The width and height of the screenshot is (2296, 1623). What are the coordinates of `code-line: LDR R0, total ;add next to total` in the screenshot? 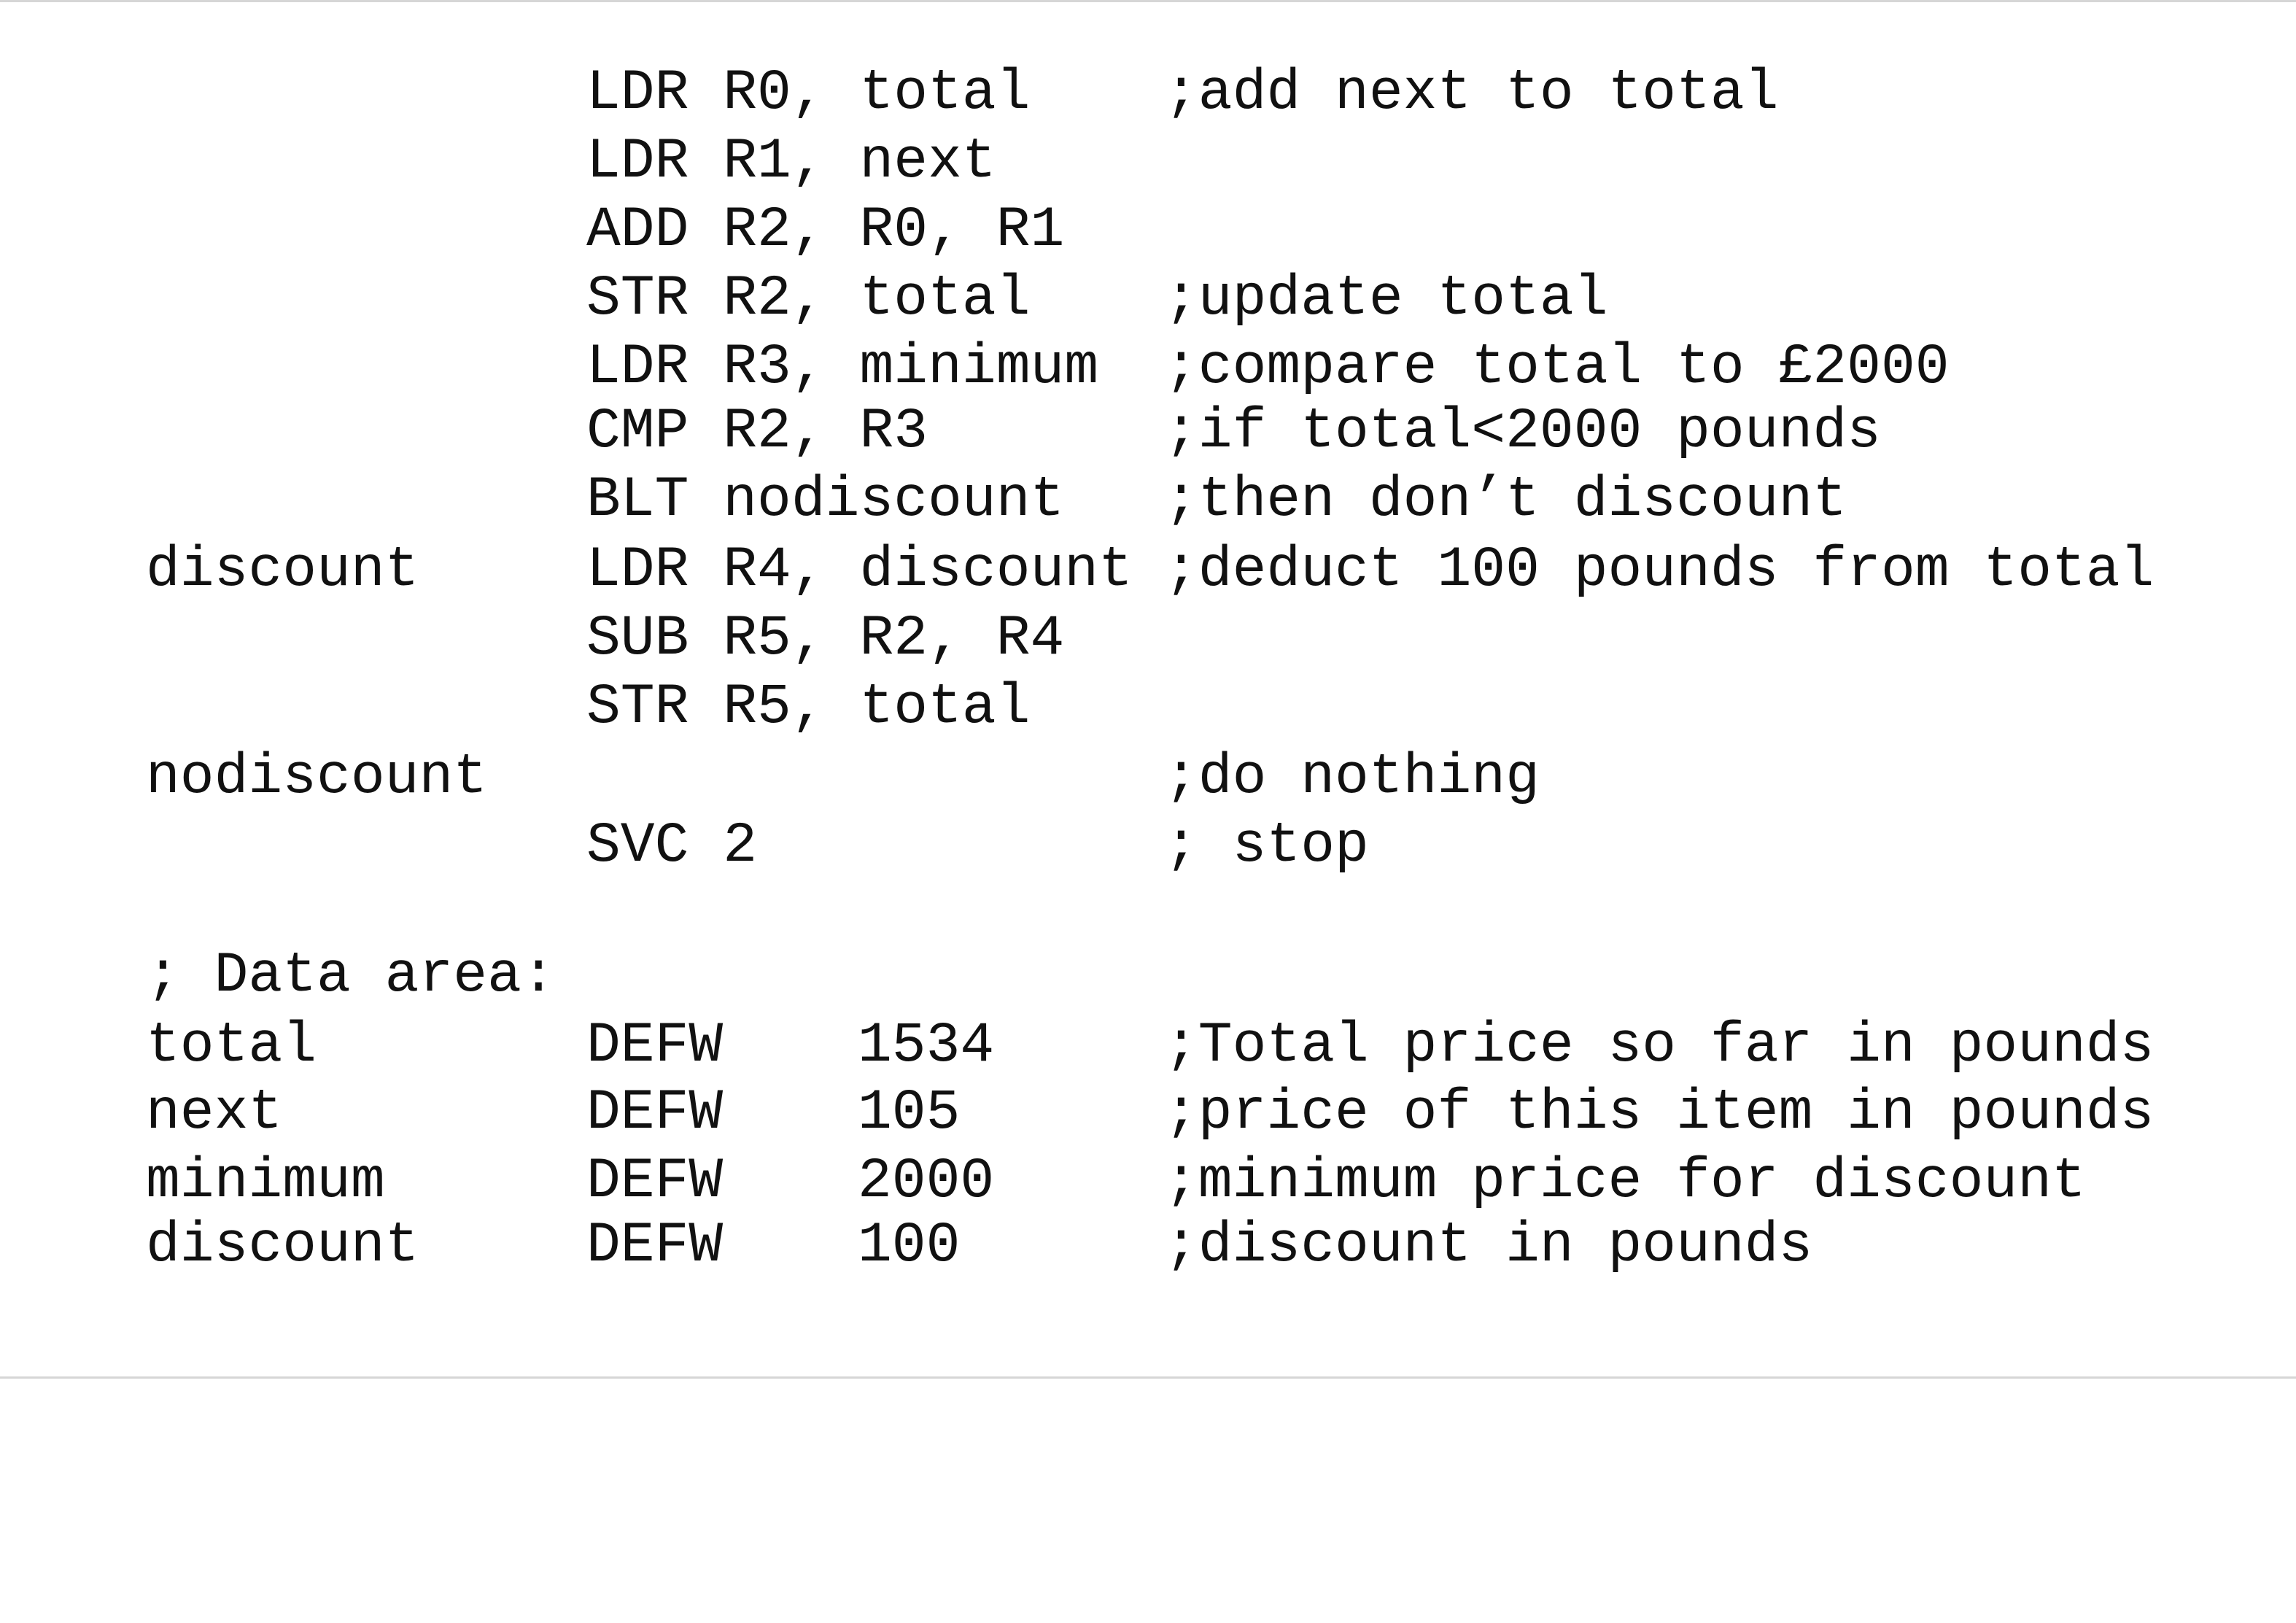 It's located at (962, 94).